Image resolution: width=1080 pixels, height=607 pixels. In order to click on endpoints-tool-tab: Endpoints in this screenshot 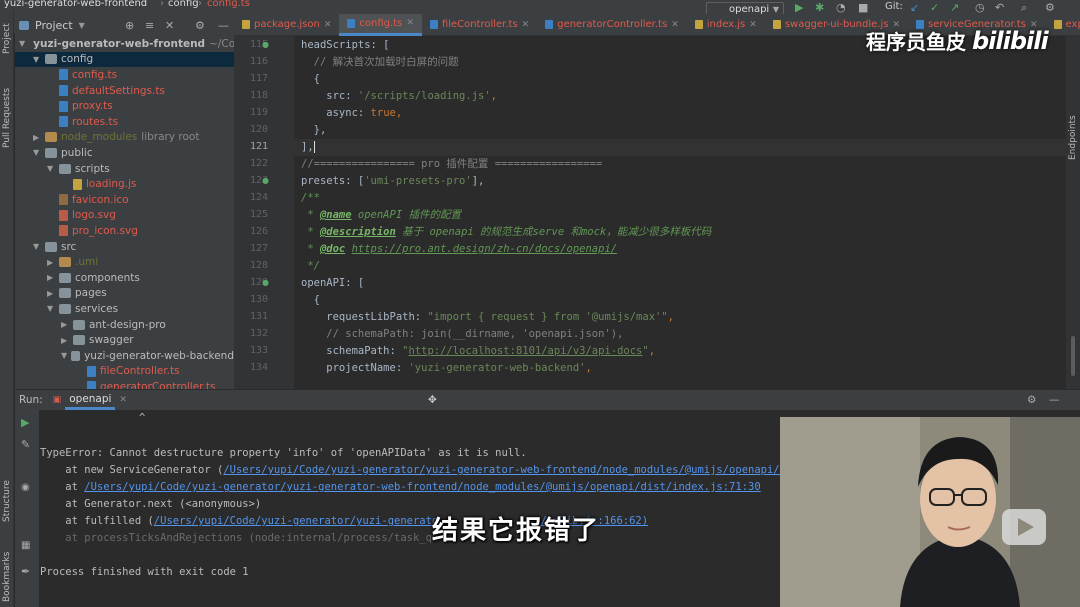, I will do `click(1073, 137)`.